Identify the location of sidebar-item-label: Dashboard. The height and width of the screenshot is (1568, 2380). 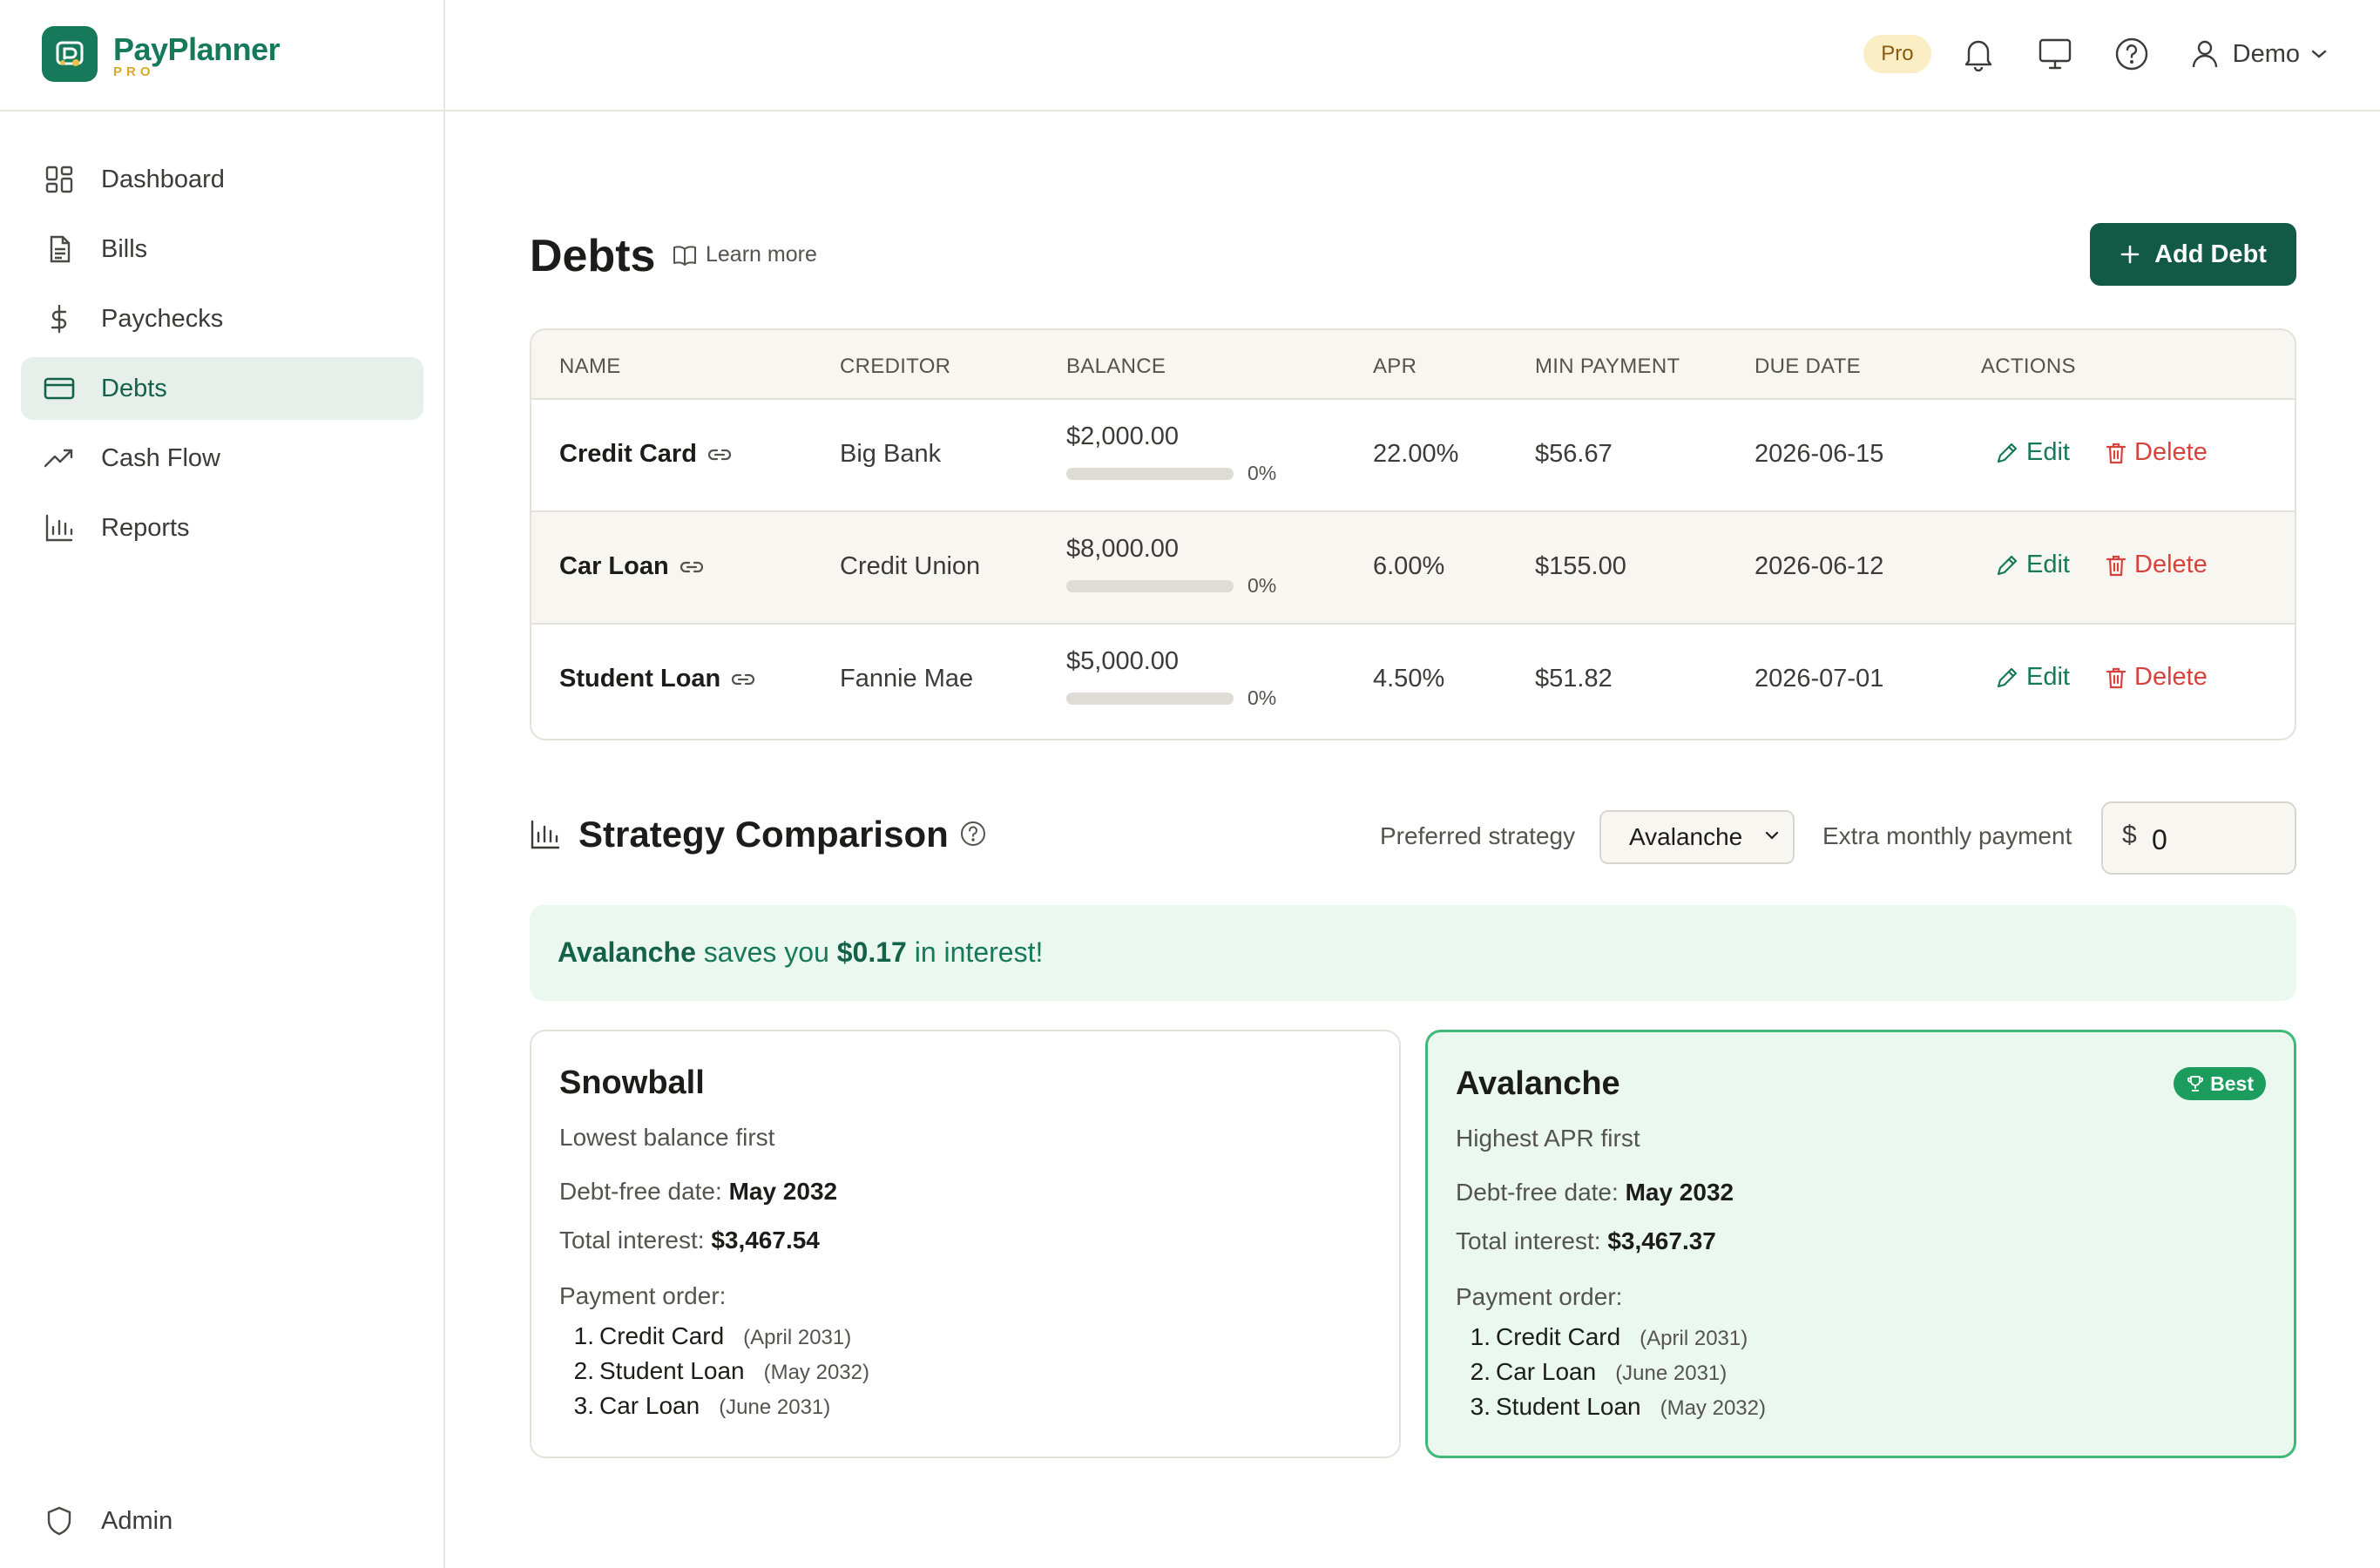
(163, 179).